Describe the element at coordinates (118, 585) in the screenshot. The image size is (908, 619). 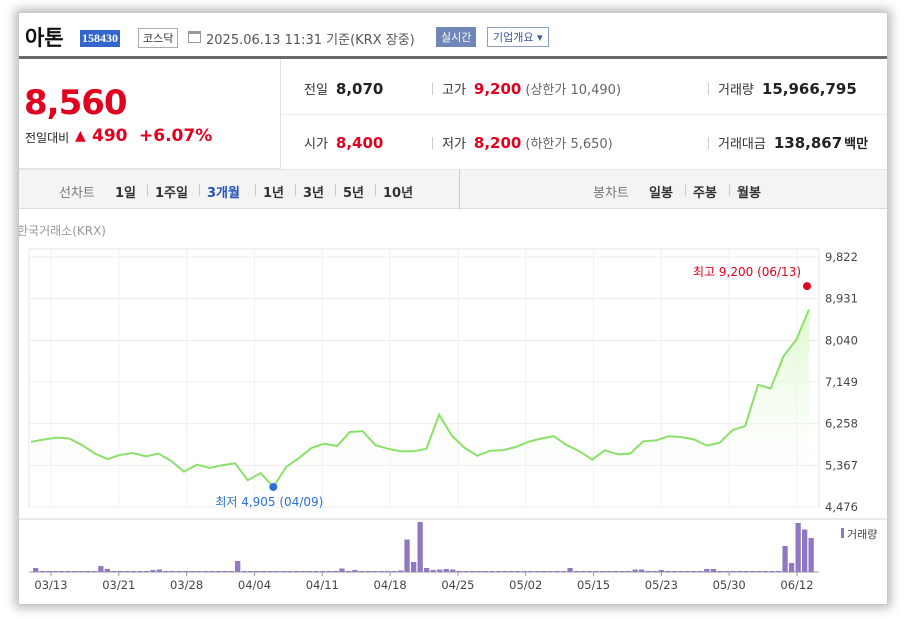
I see `x-tick-label: 03/21` at that location.